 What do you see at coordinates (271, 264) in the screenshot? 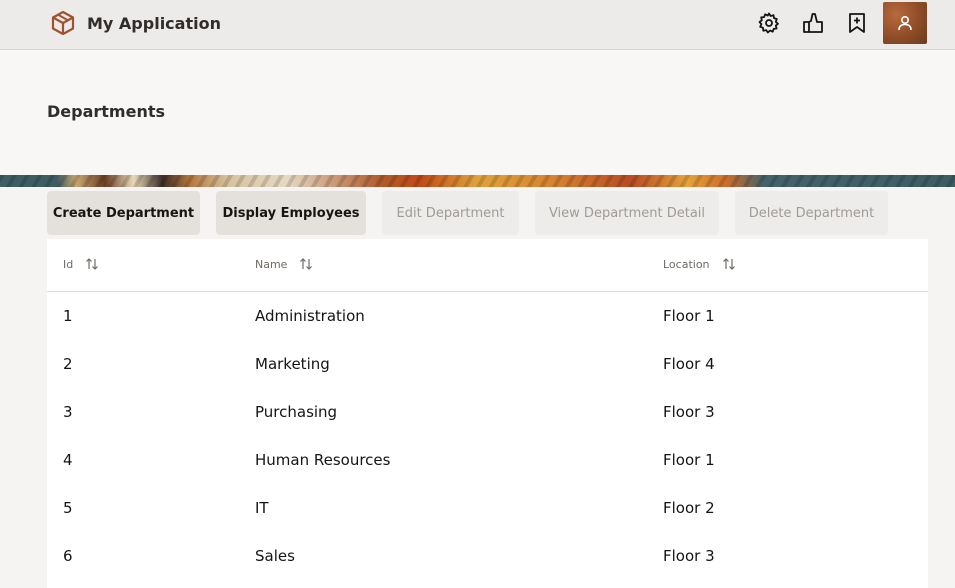
I see `column-header-label: Name` at bounding box center [271, 264].